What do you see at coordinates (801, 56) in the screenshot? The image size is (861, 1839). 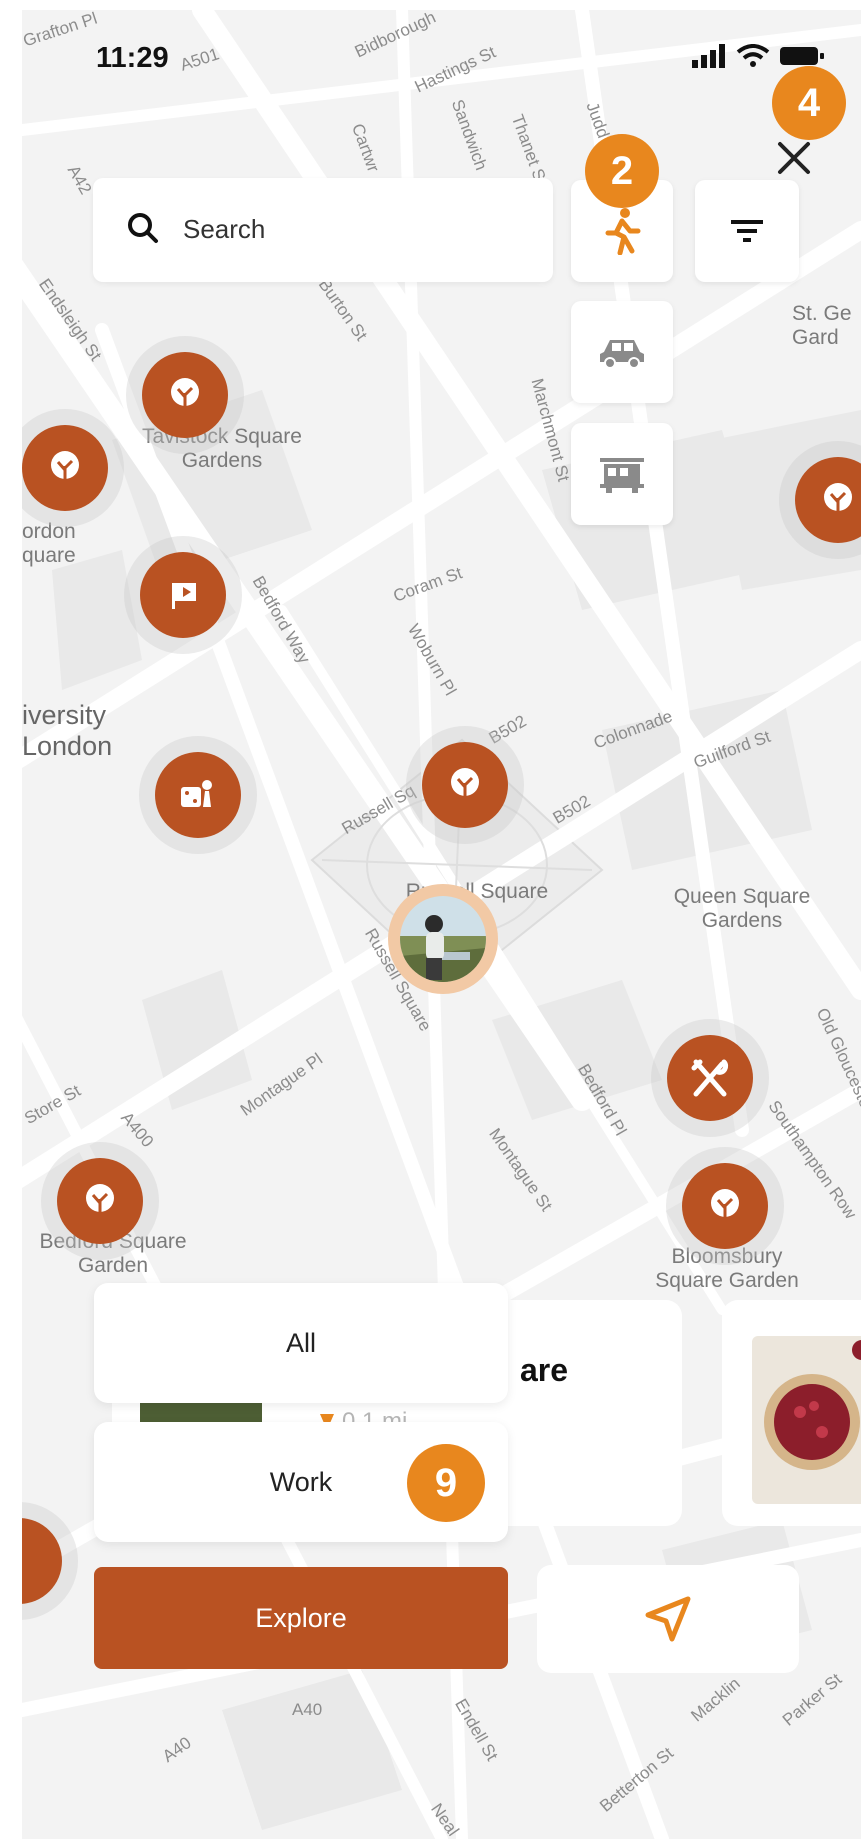 I see `battery-icon` at bounding box center [801, 56].